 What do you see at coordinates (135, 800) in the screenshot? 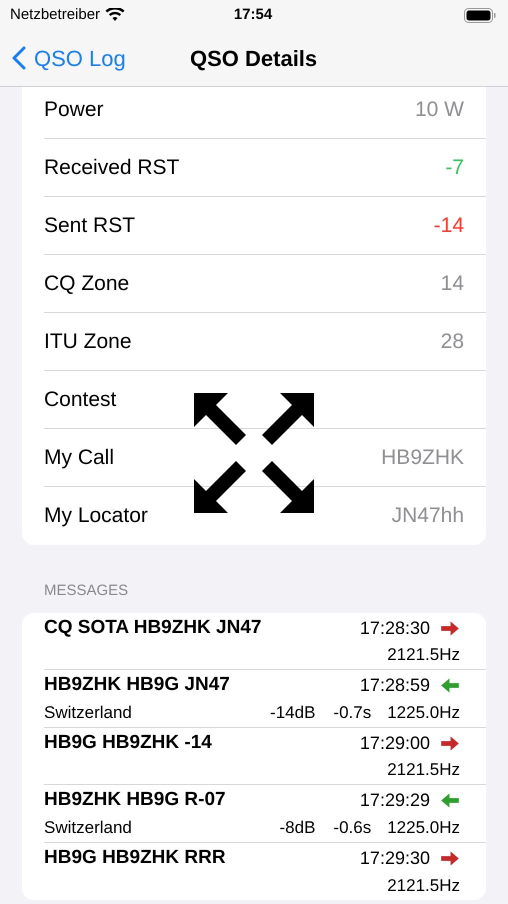
I see `message-text: HB9ZHK HB9G R-07` at bounding box center [135, 800].